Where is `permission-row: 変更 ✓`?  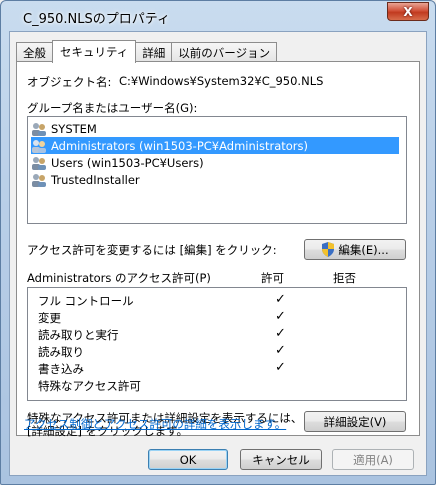
permission-row: 変更 ✓ is located at coordinates (162, 317).